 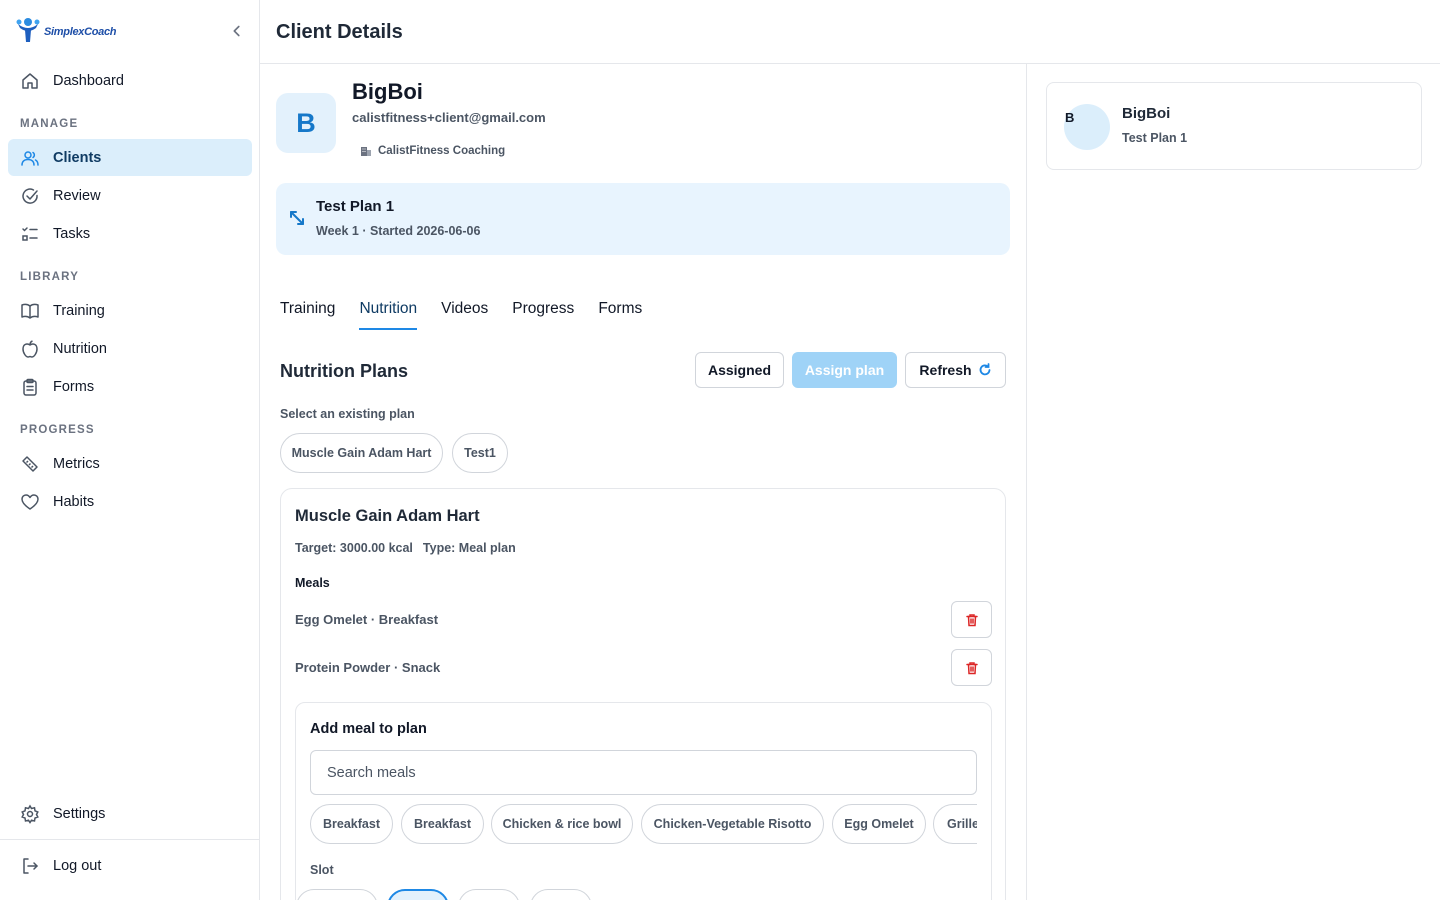 I want to click on page-header: Client Details, so click(x=850, y=32).